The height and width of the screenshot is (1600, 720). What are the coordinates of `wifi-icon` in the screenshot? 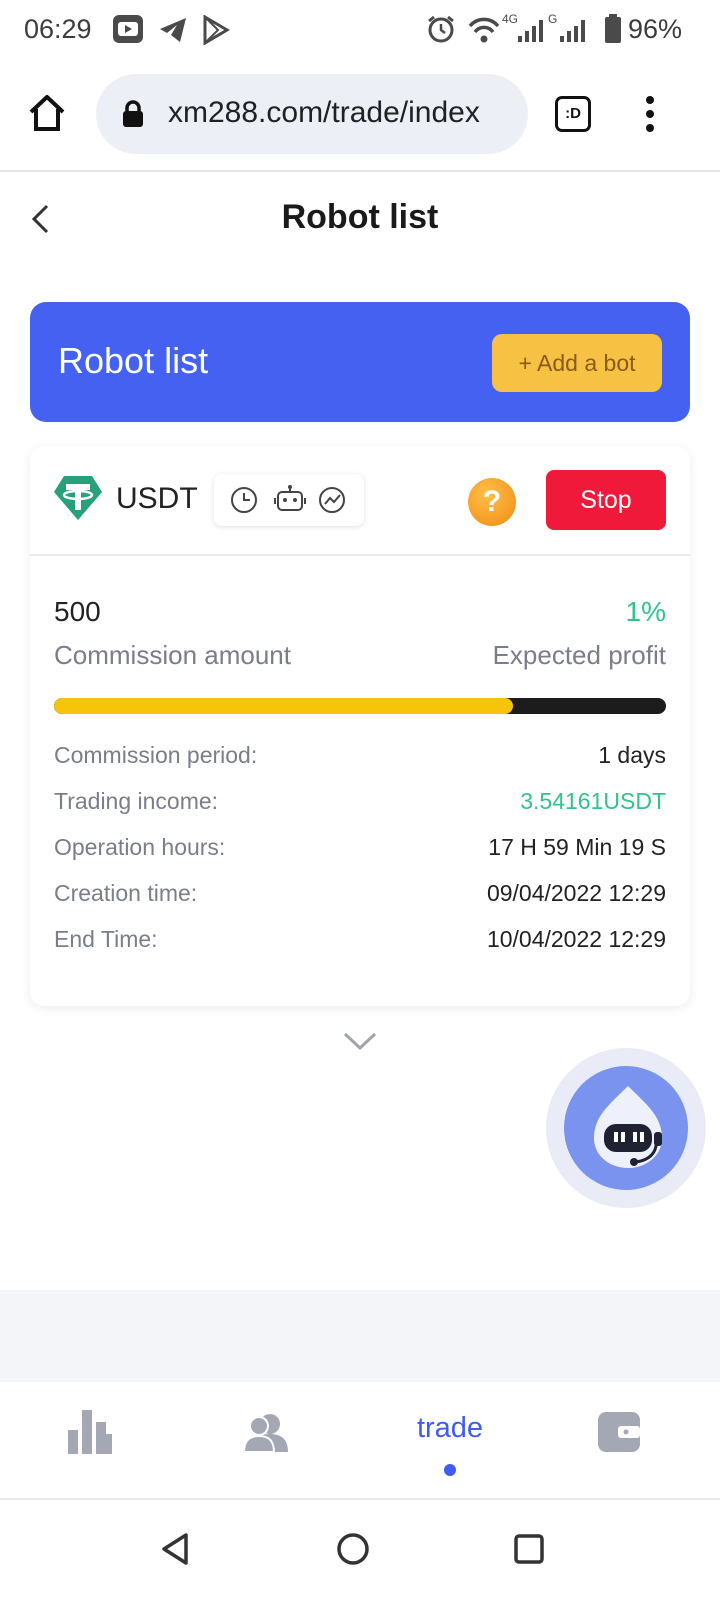 It's located at (484, 30).